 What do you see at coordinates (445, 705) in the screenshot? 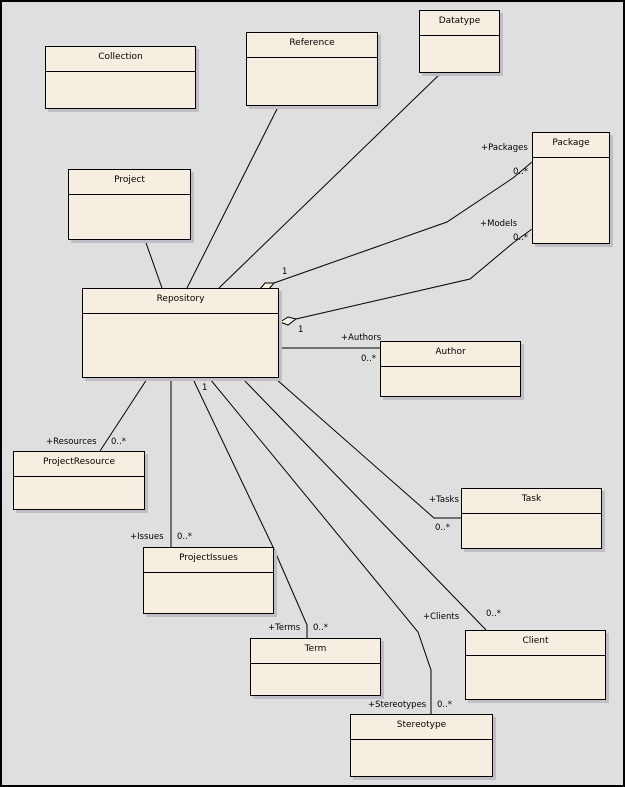
I see `multiplicity-stereotypes: 0..*` at bounding box center [445, 705].